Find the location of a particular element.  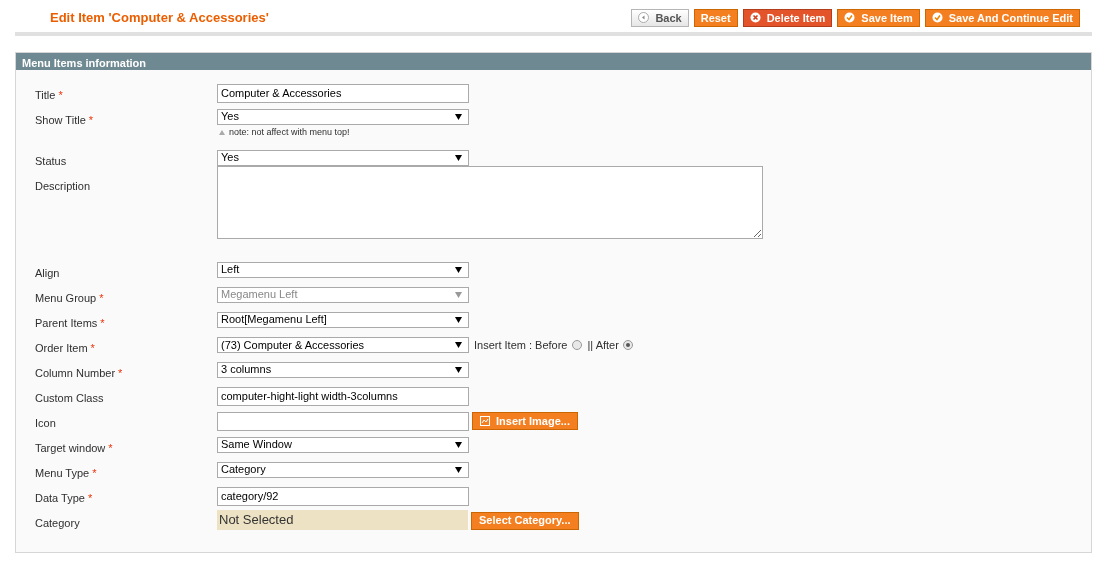

field-label: Icon is located at coordinates (46, 423).